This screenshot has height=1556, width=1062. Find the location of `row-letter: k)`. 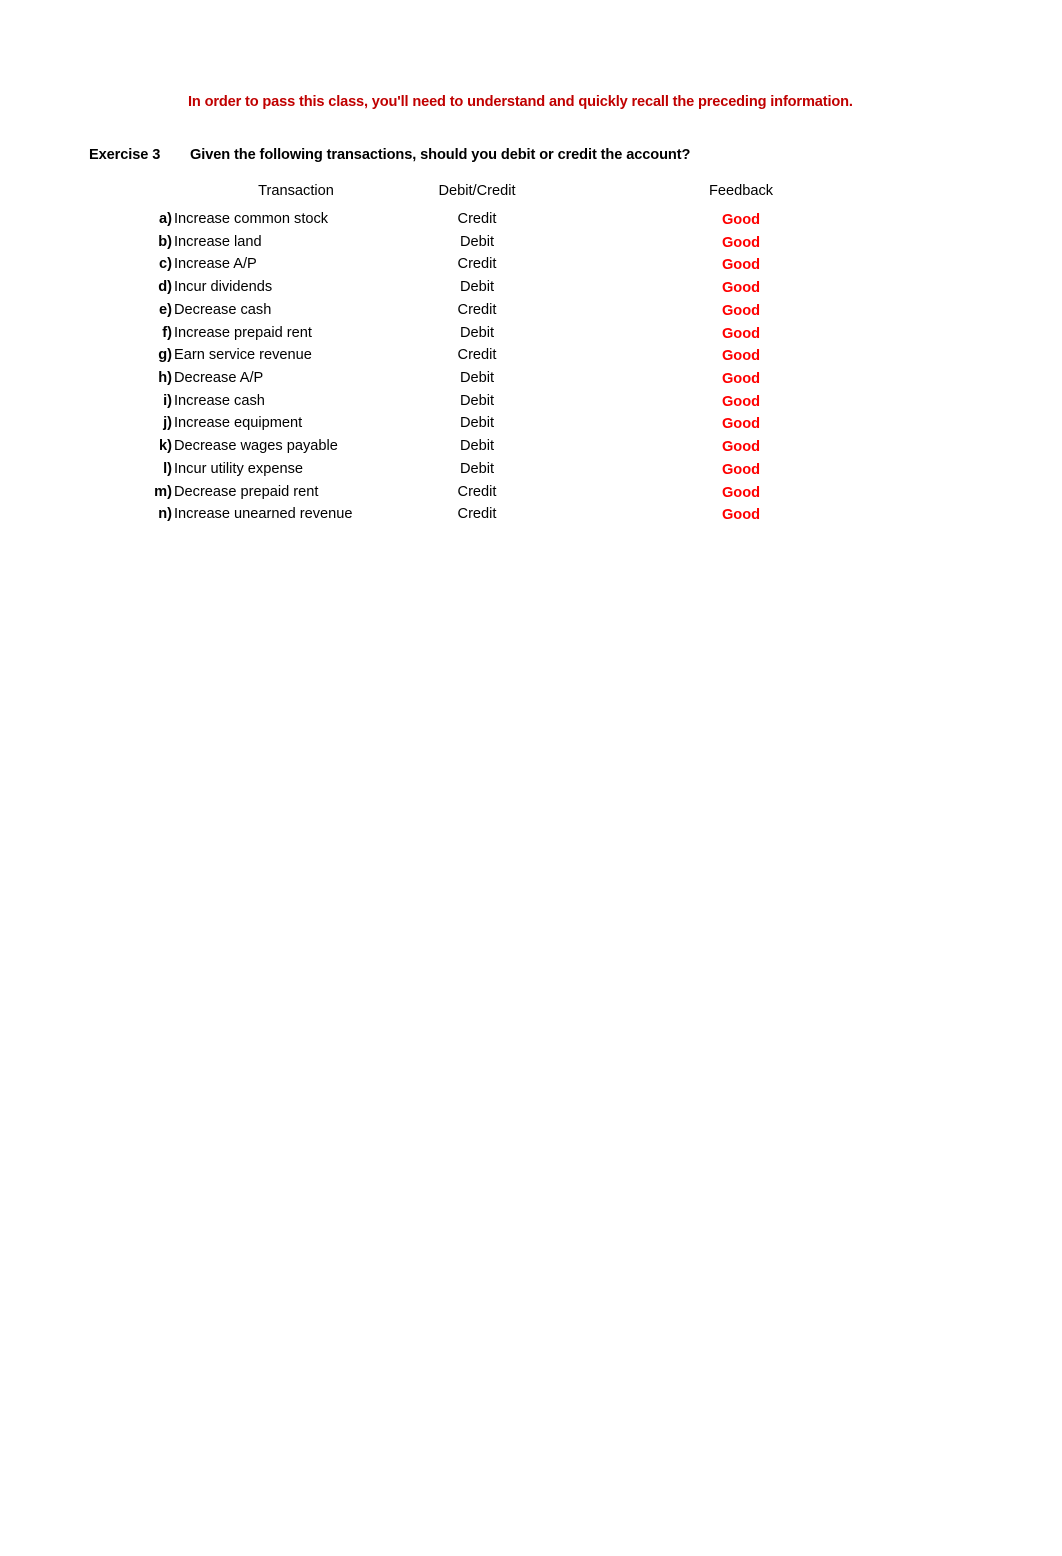

row-letter: k) is located at coordinates (165, 446).